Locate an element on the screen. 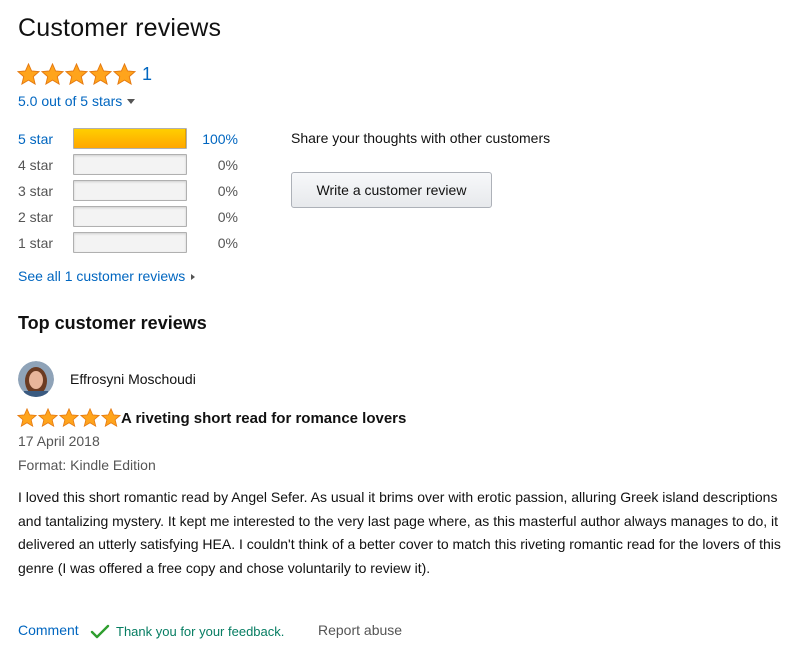 The height and width of the screenshot is (664, 800). average-rating-text: 5.0 out of 5 stars is located at coordinates (70, 101).